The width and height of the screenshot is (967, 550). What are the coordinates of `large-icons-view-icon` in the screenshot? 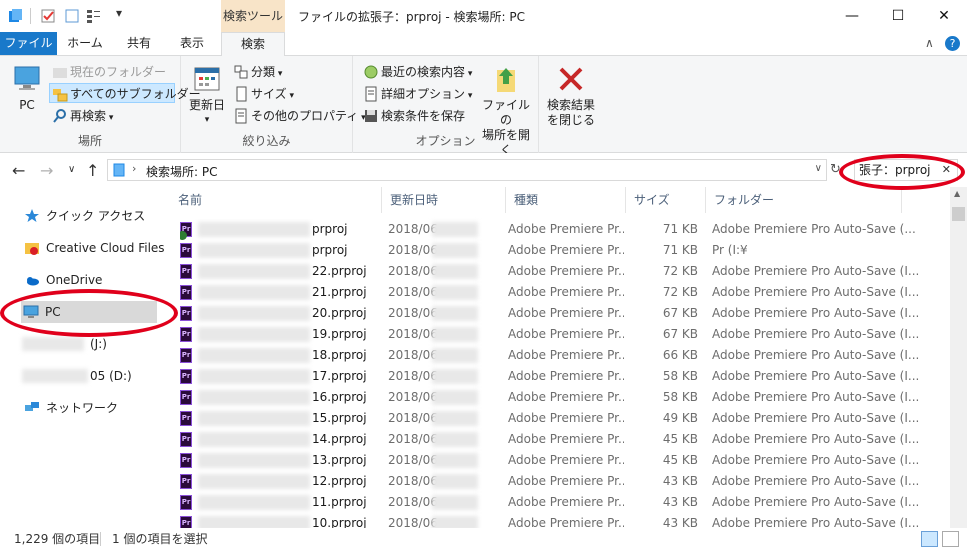 It's located at (950, 539).